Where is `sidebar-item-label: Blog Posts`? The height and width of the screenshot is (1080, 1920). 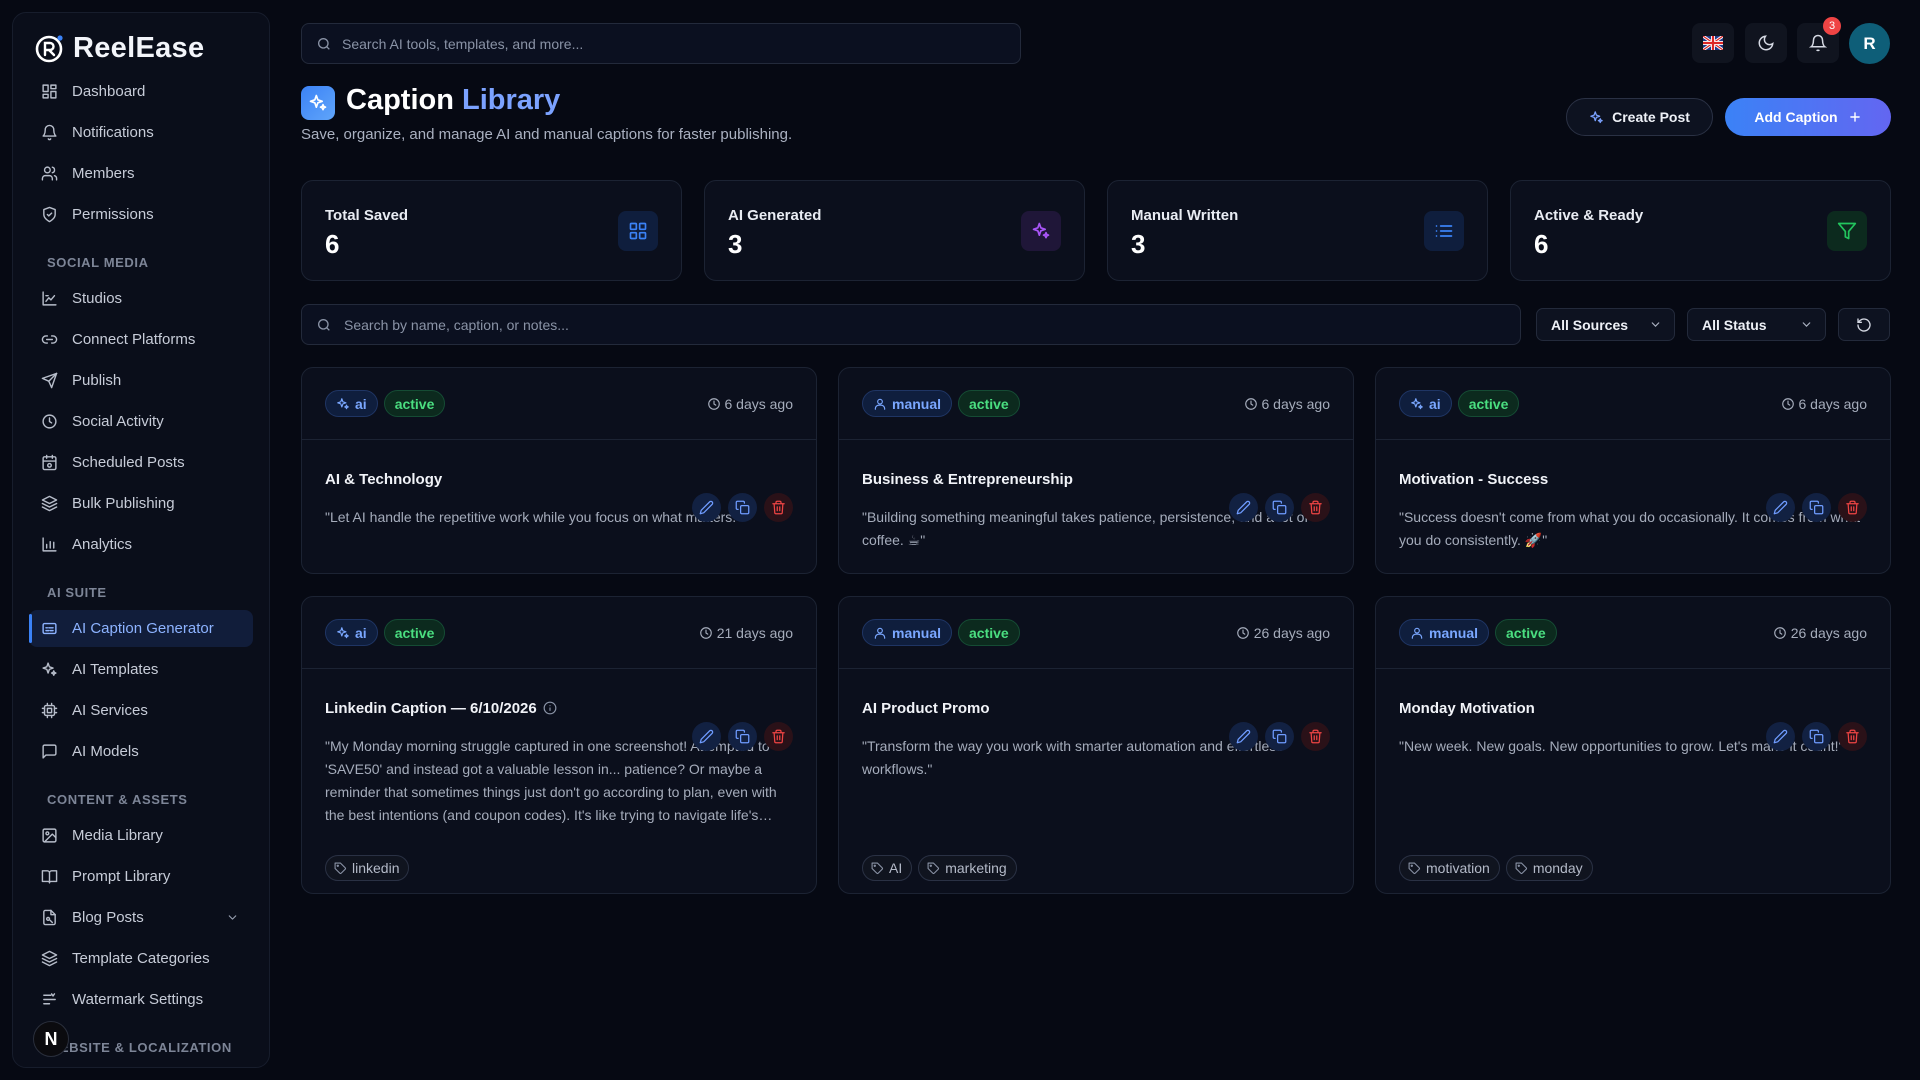 sidebar-item-label: Blog Posts is located at coordinates (108, 917).